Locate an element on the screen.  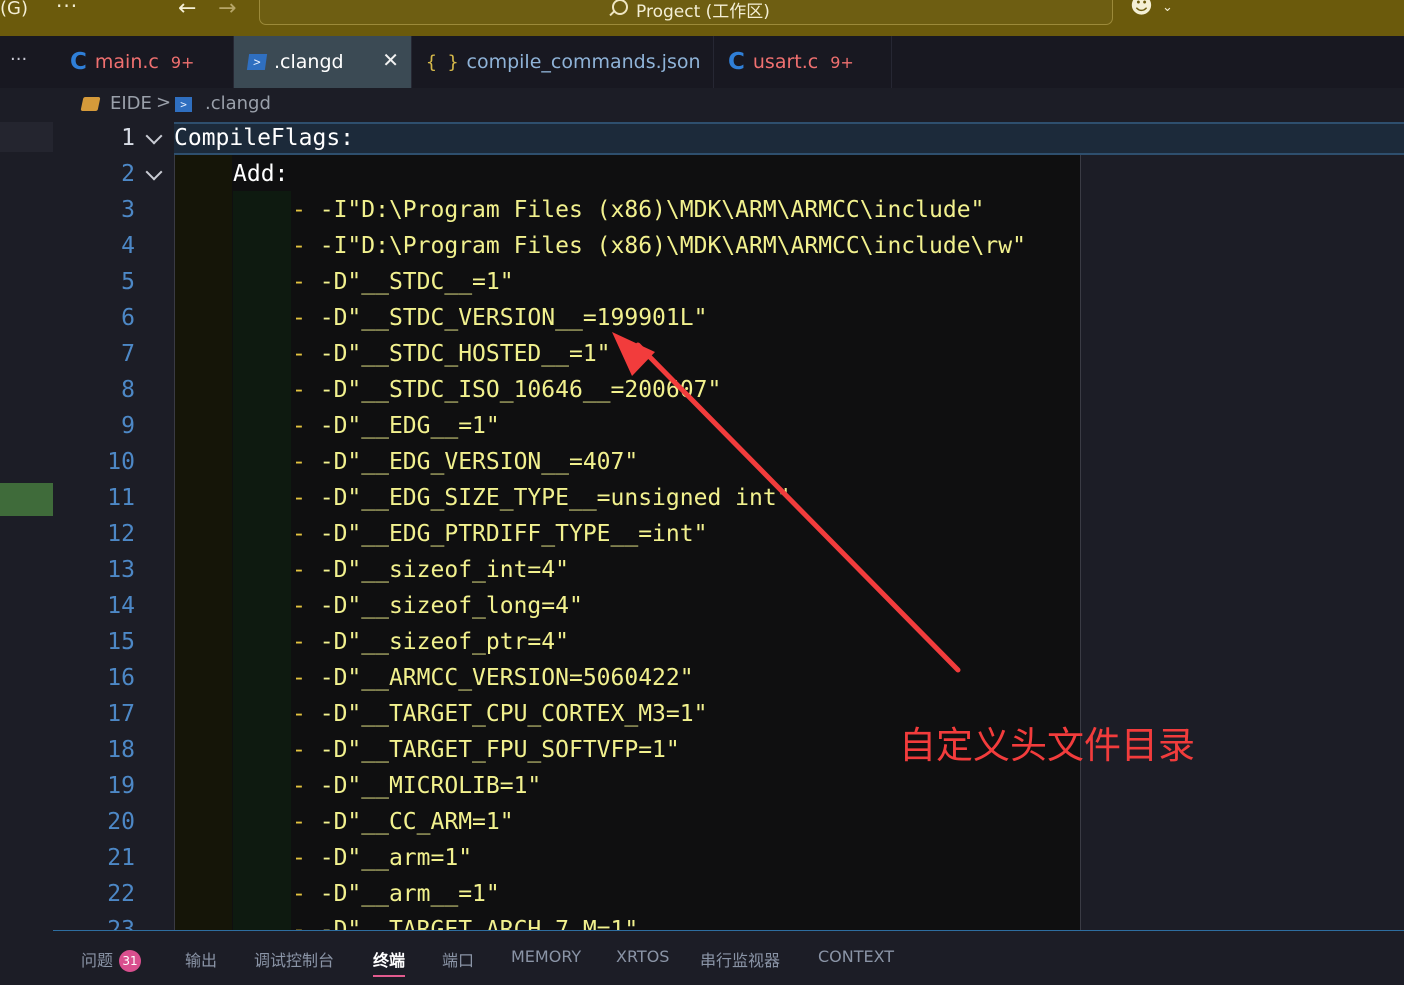
code-line: - -D"__TARGET_ARCH_7_M=1" is located at coordinates (465, 921).